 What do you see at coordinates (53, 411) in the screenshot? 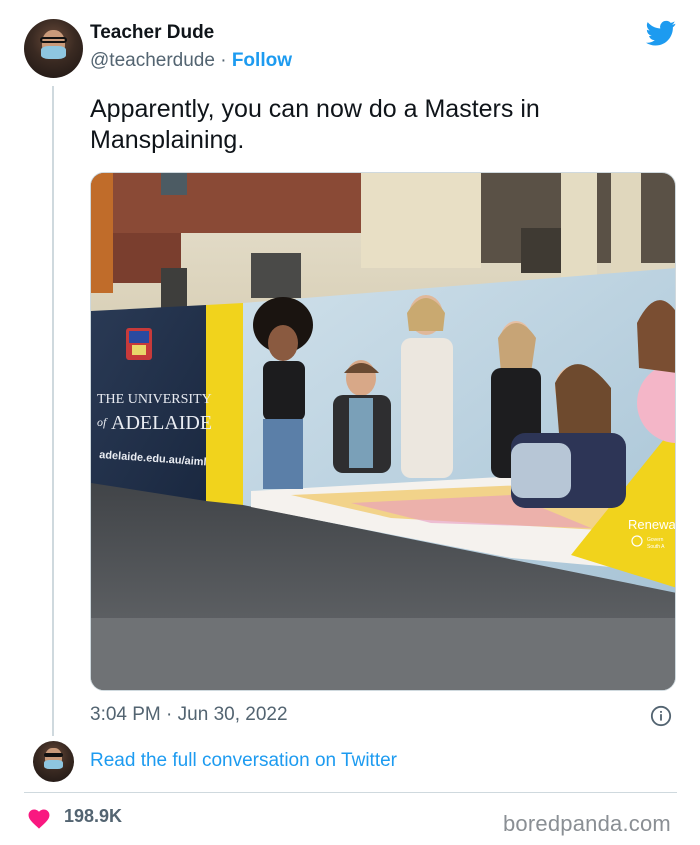
I see `thread-line` at bounding box center [53, 411].